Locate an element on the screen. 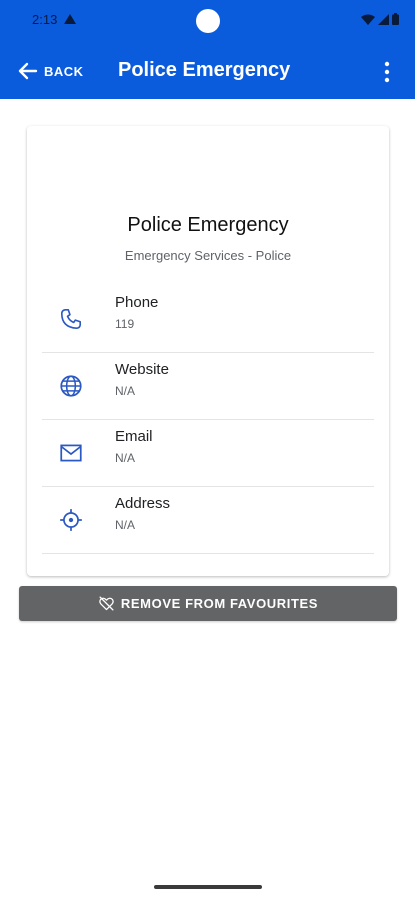 This screenshot has height=900, width=415. page-title: Police Emergency is located at coordinates (204, 70).